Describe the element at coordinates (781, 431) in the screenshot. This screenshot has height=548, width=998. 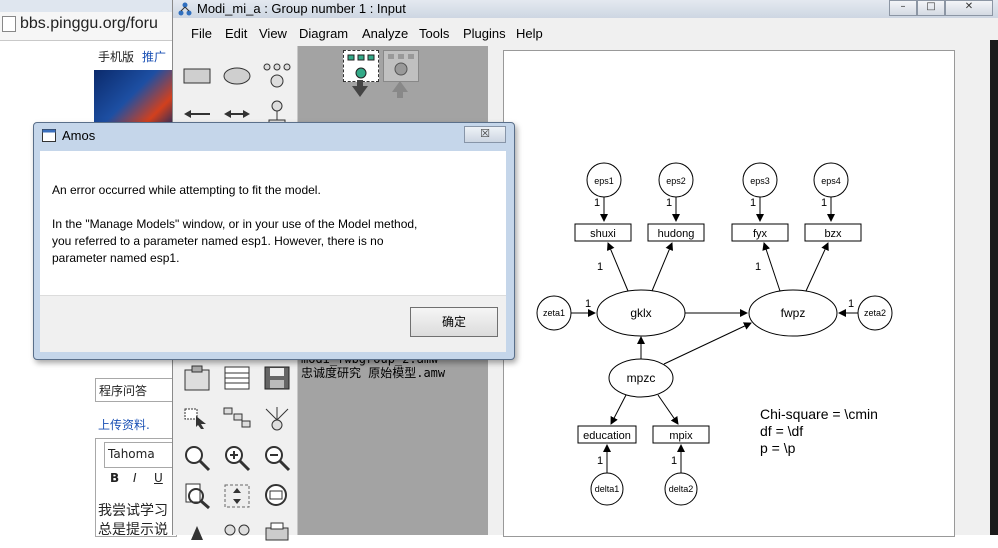
I see `stat-df: df = \df` at that location.